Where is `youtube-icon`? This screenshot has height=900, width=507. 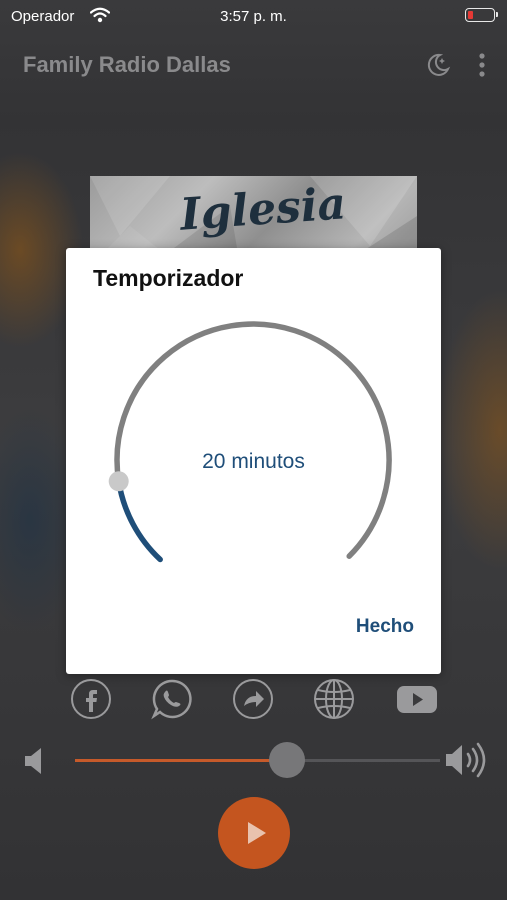
youtube-icon is located at coordinates (417, 699).